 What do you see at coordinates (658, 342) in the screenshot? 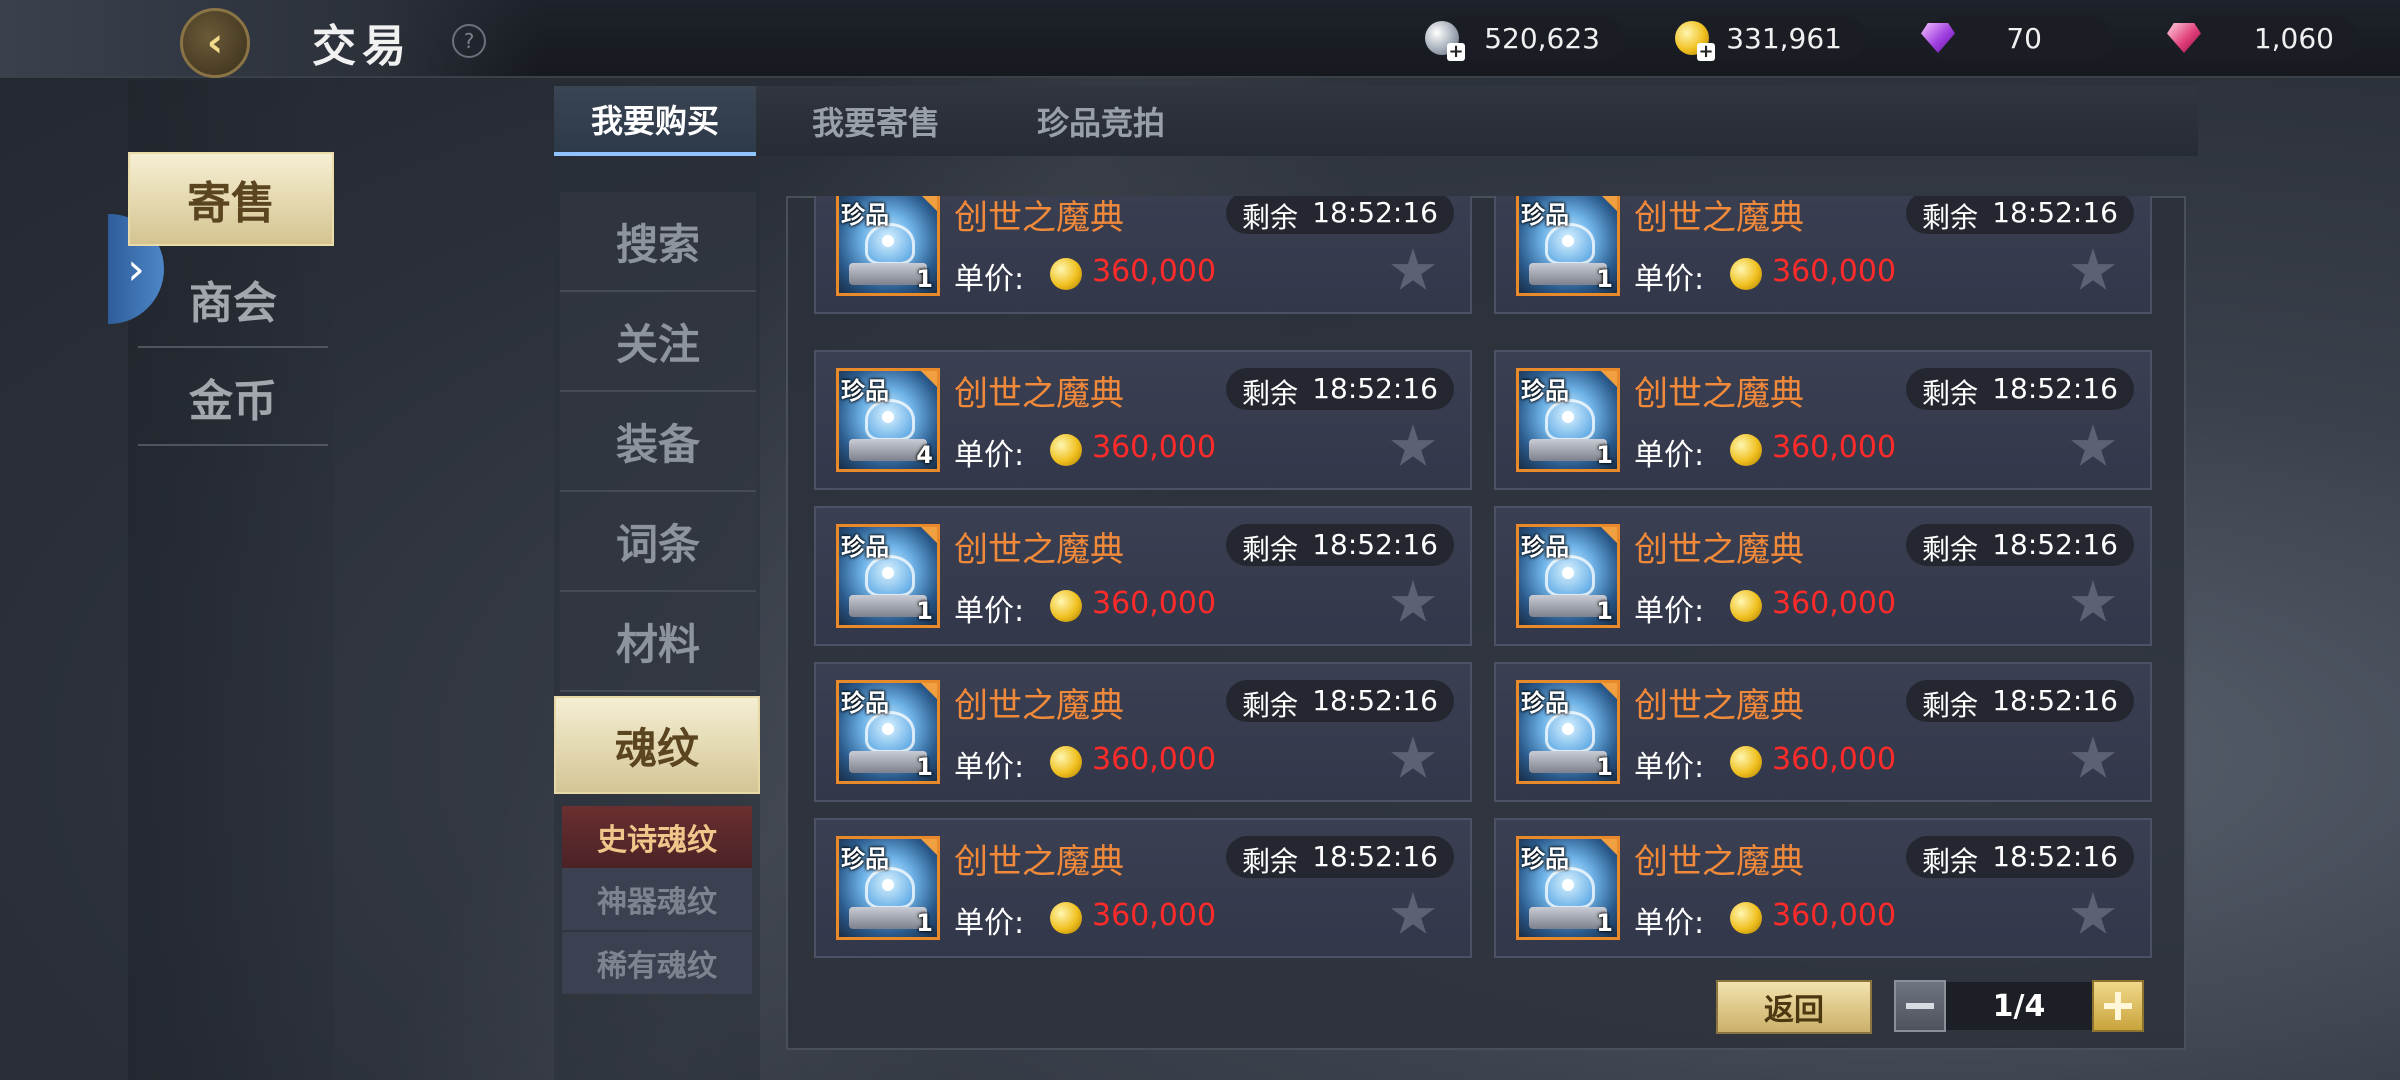
I see `category-follow: 关注` at bounding box center [658, 342].